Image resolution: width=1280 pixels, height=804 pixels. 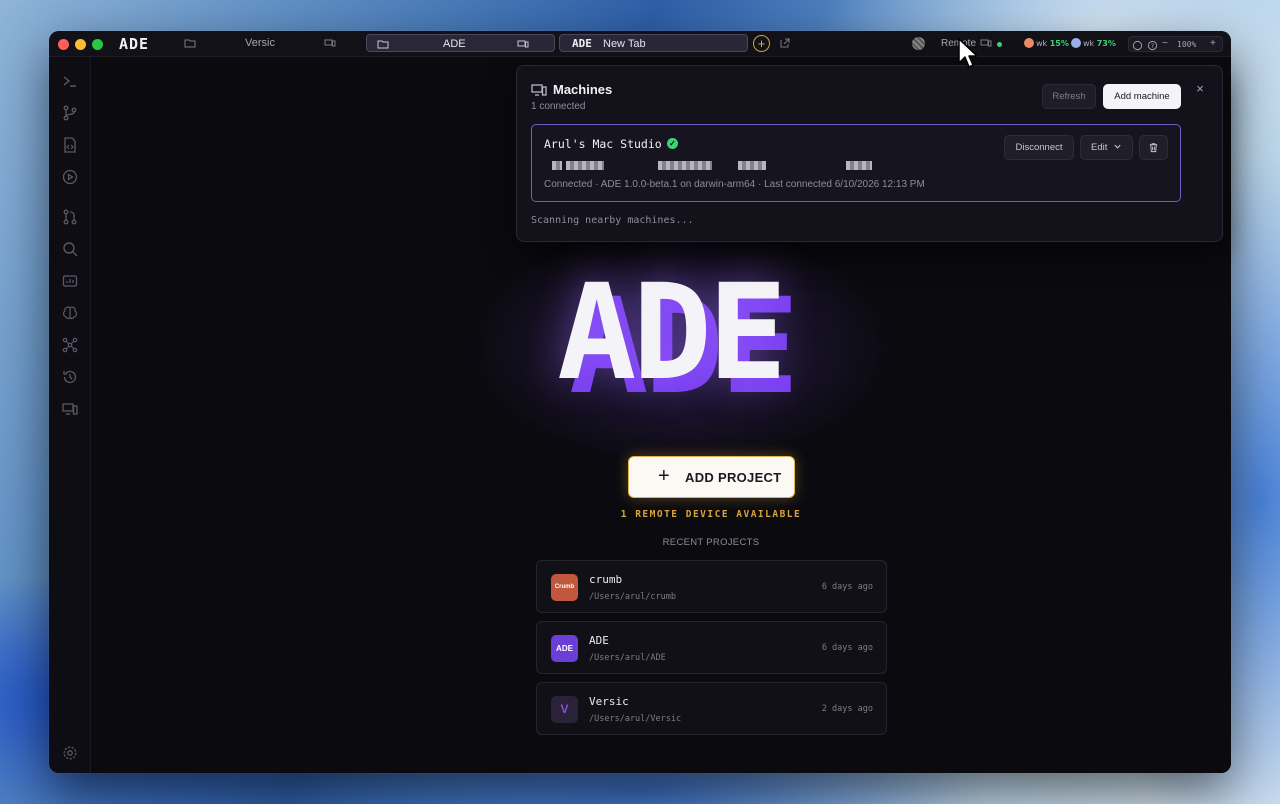 I want to click on trash-icon, so click(x=1153, y=148).